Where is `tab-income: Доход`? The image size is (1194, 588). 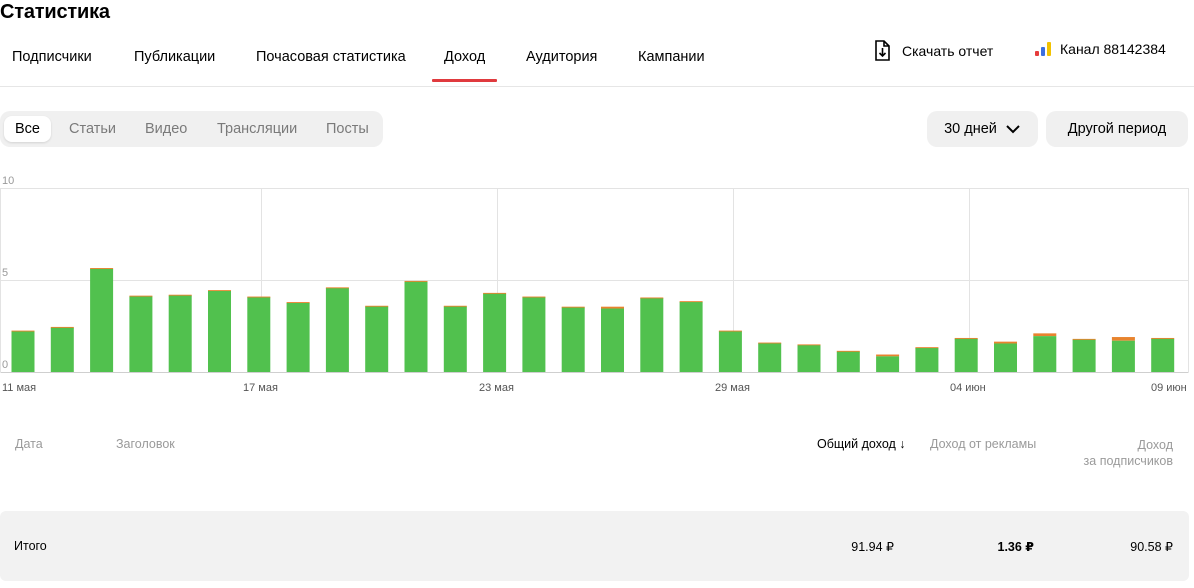
tab-income: Доход is located at coordinates (464, 65).